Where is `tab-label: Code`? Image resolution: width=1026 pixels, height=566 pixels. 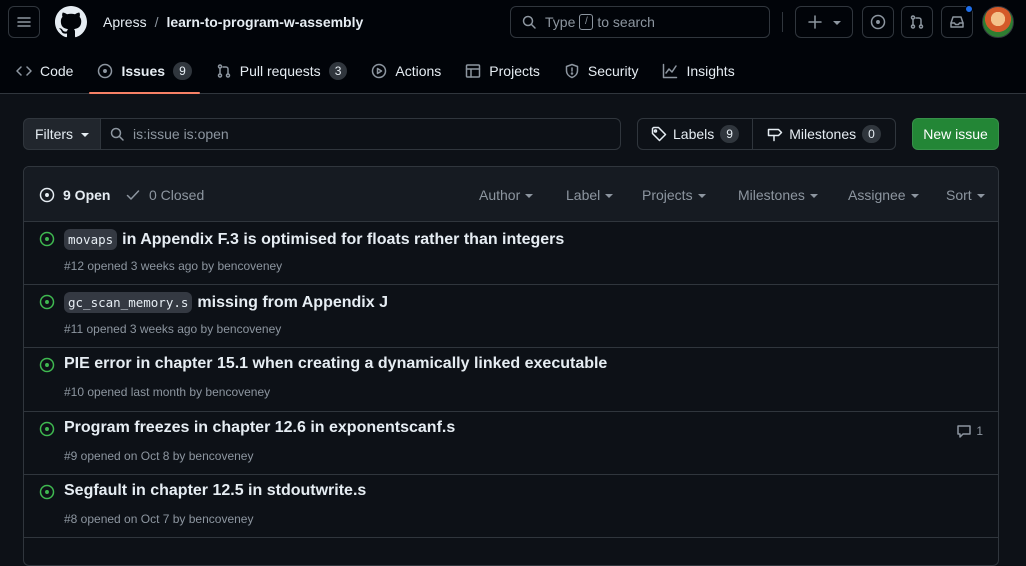
tab-label: Code is located at coordinates (57, 71).